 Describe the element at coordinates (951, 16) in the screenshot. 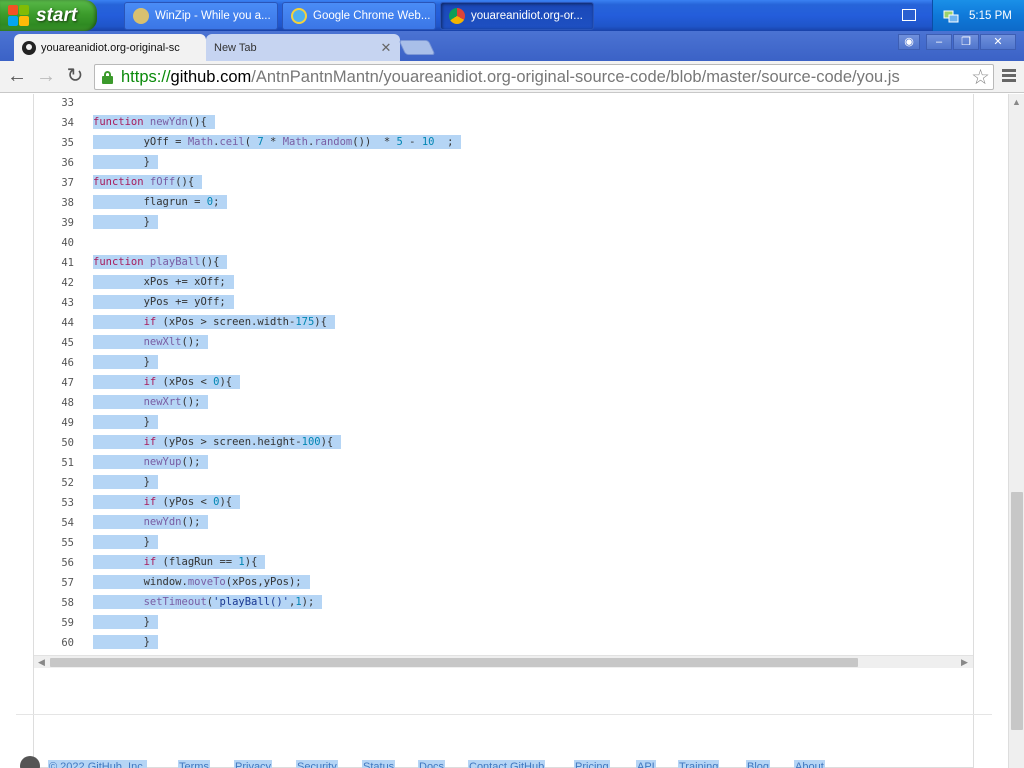

I see `network-icon` at that location.